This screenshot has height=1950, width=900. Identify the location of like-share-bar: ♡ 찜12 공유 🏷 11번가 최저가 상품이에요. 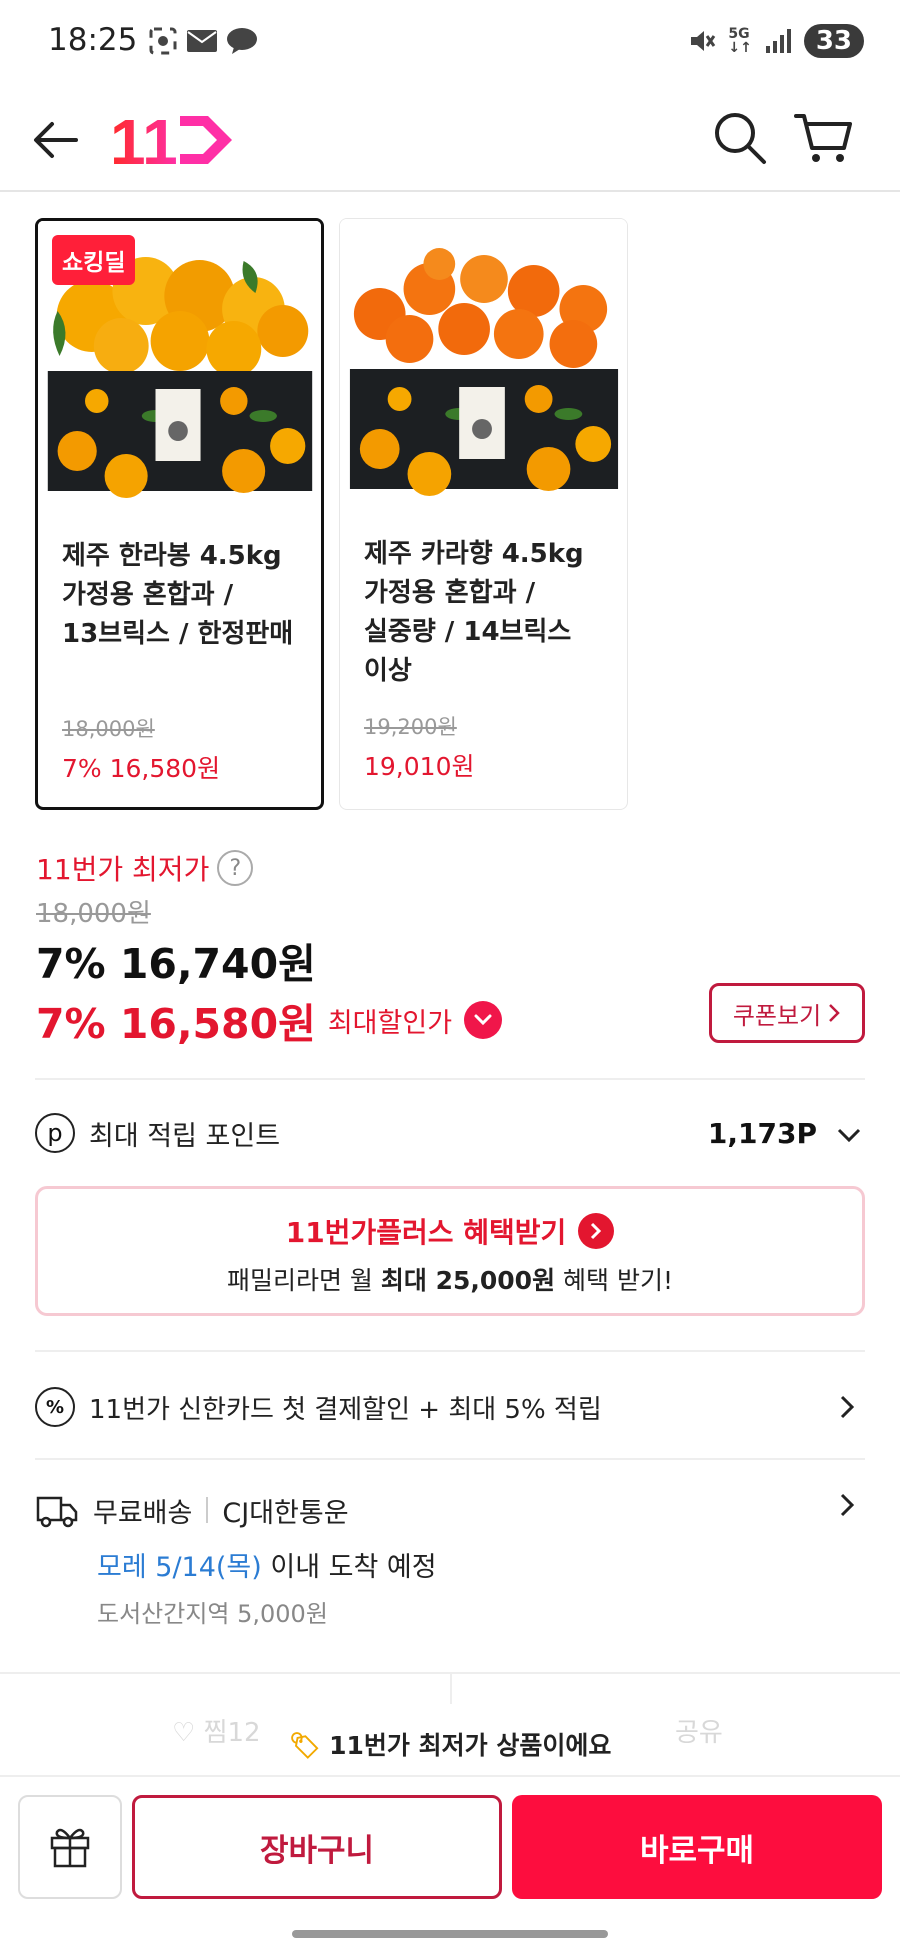
(450, 1724).